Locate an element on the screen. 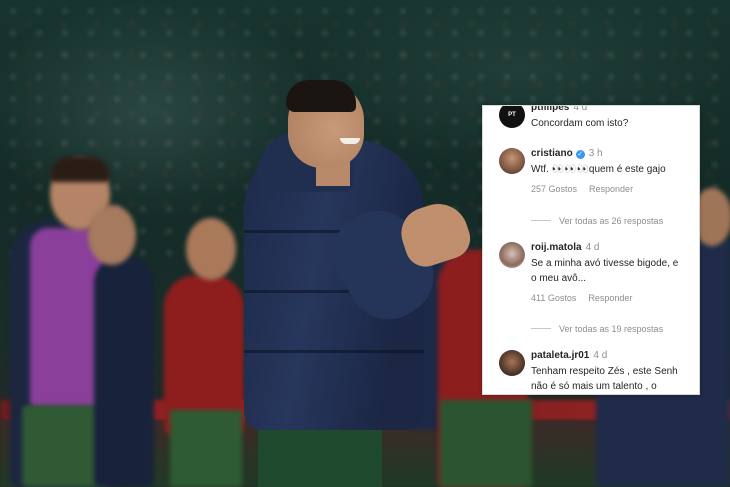 The image size is (730, 487). jacket-quilt-line is located at coordinates (334, 351).